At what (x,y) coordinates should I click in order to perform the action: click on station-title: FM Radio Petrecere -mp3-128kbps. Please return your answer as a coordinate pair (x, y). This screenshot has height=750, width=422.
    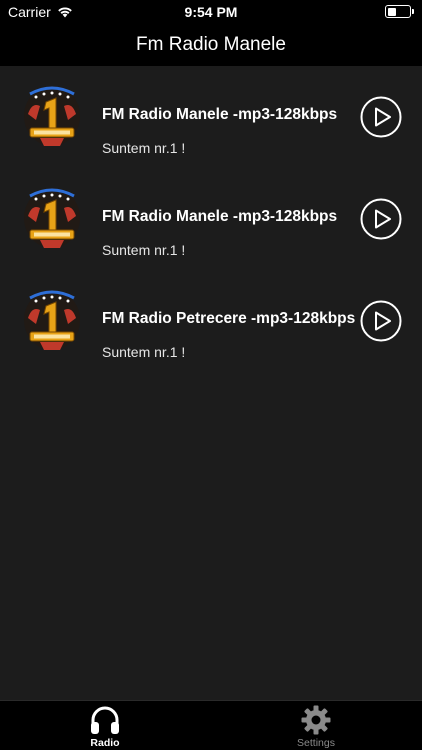
    Looking at the image, I should click on (229, 318).